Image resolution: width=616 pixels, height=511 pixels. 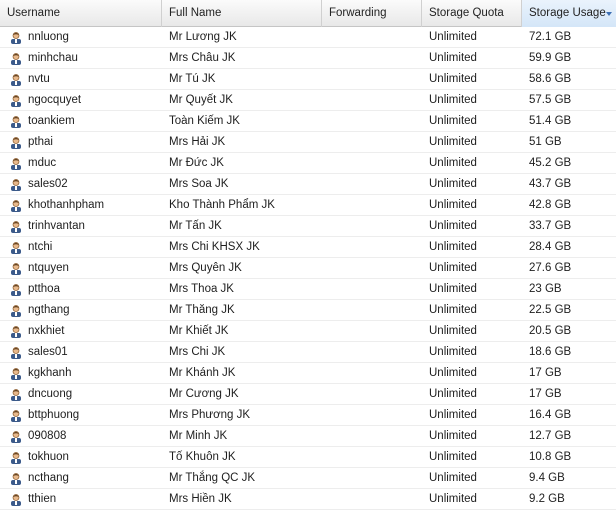 What do you see at coordinates (545, 142) in the screenshot?
I see `storage-usage-cell: 51 GB` at bounding box center [545, 142].